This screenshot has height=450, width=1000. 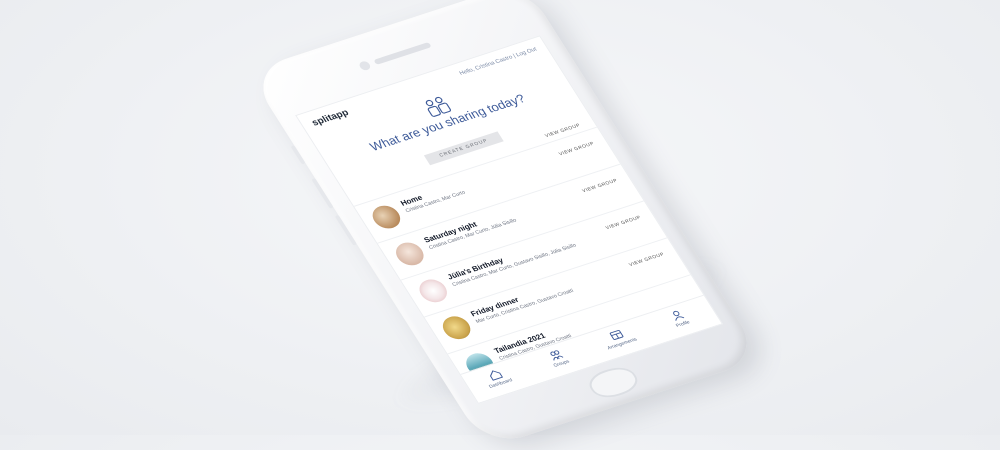 I want to click on volume-up-button, so click(x=322, y=193).